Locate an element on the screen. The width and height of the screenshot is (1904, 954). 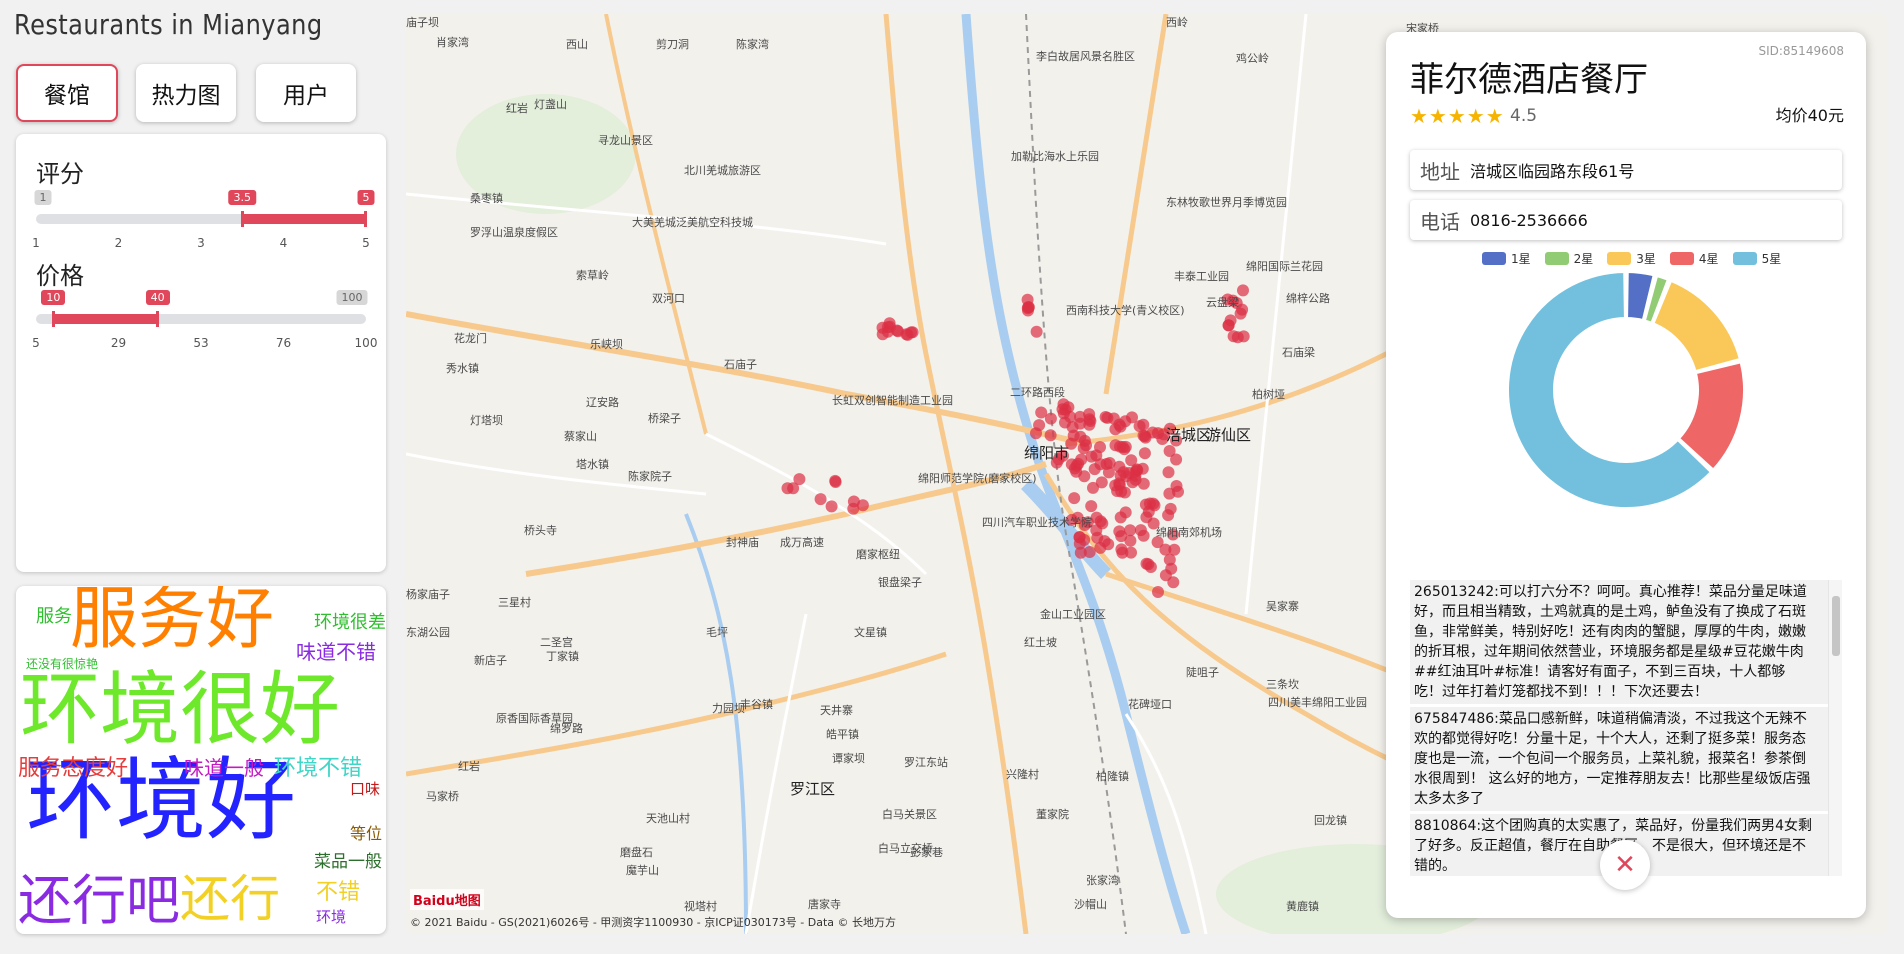
tab-users: 用户 is located at coordinates (306, 93).